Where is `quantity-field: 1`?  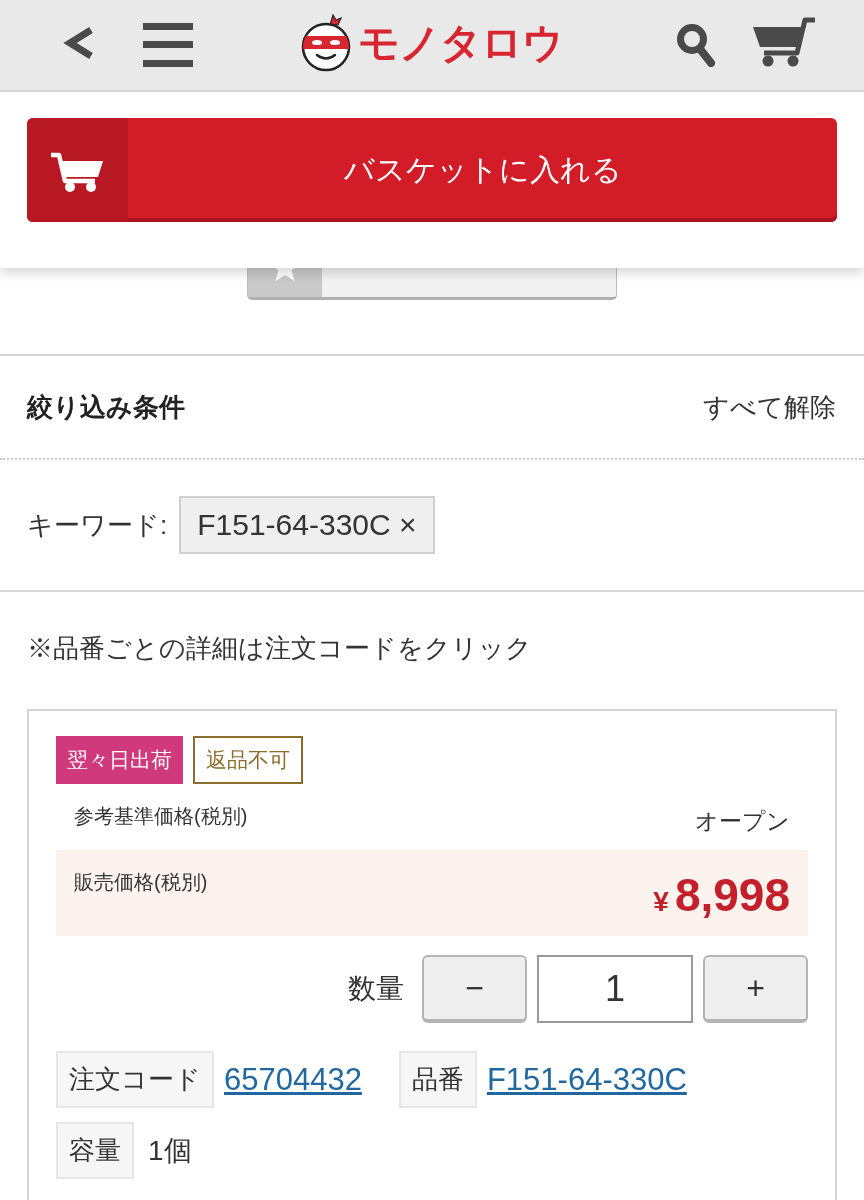
quantity-field: 1 is located at coordinates (615, 989).